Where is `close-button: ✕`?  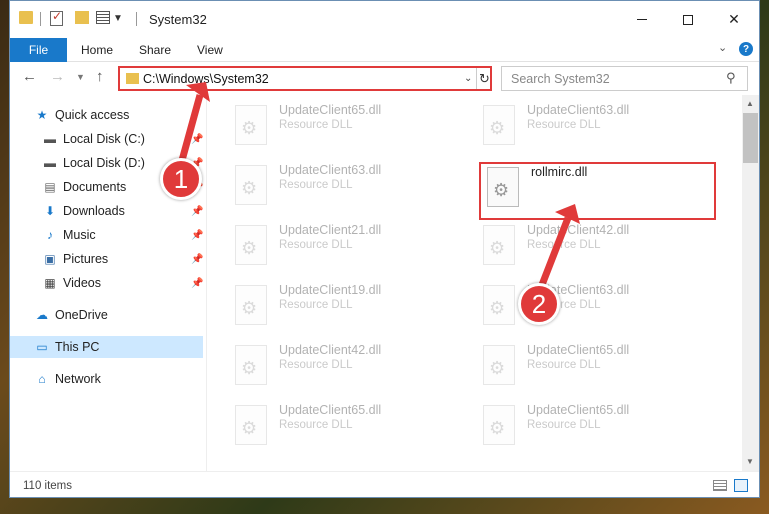
close-button: ✕ is located at coordinates (734, 19).